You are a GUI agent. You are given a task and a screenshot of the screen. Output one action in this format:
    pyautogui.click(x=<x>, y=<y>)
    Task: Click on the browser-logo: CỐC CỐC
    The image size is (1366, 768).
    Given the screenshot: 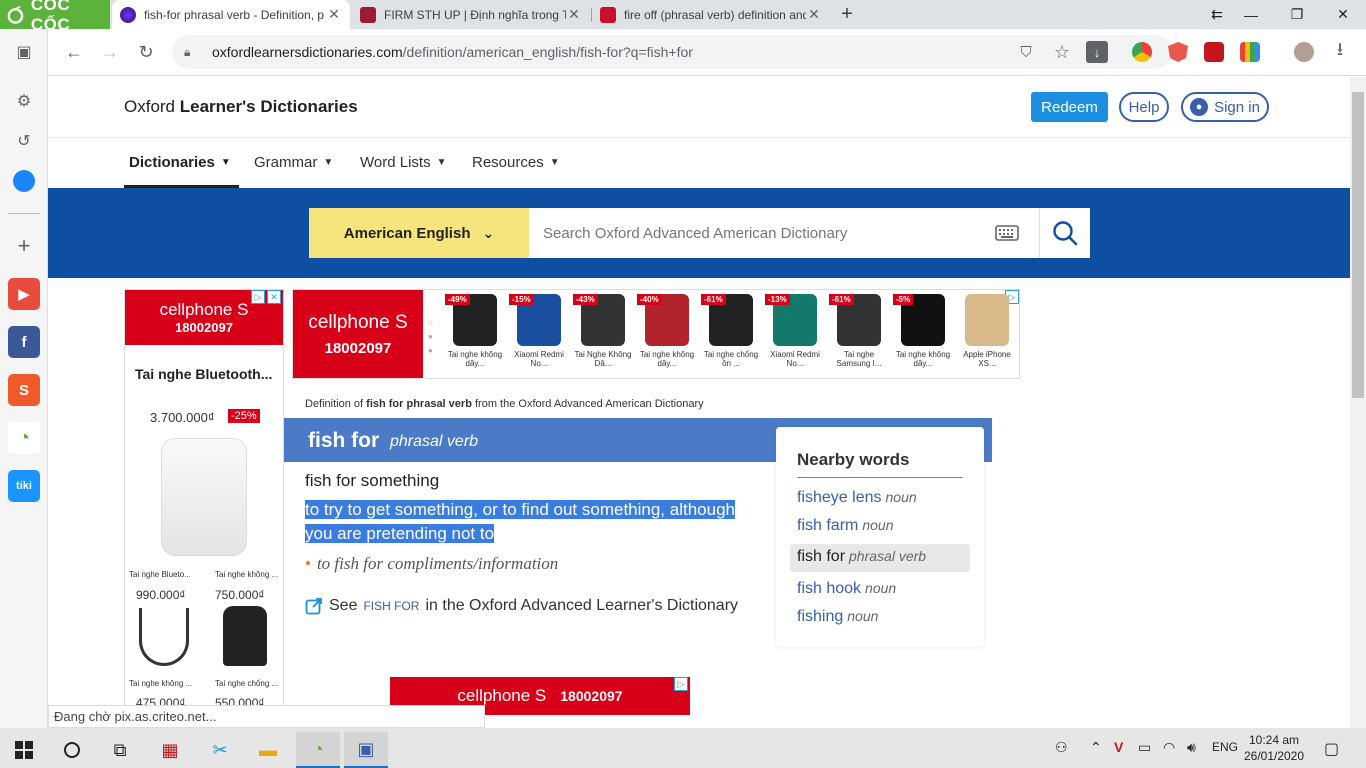 What is the action you would take?
    pyautogui.click(x=55, y=17)
    